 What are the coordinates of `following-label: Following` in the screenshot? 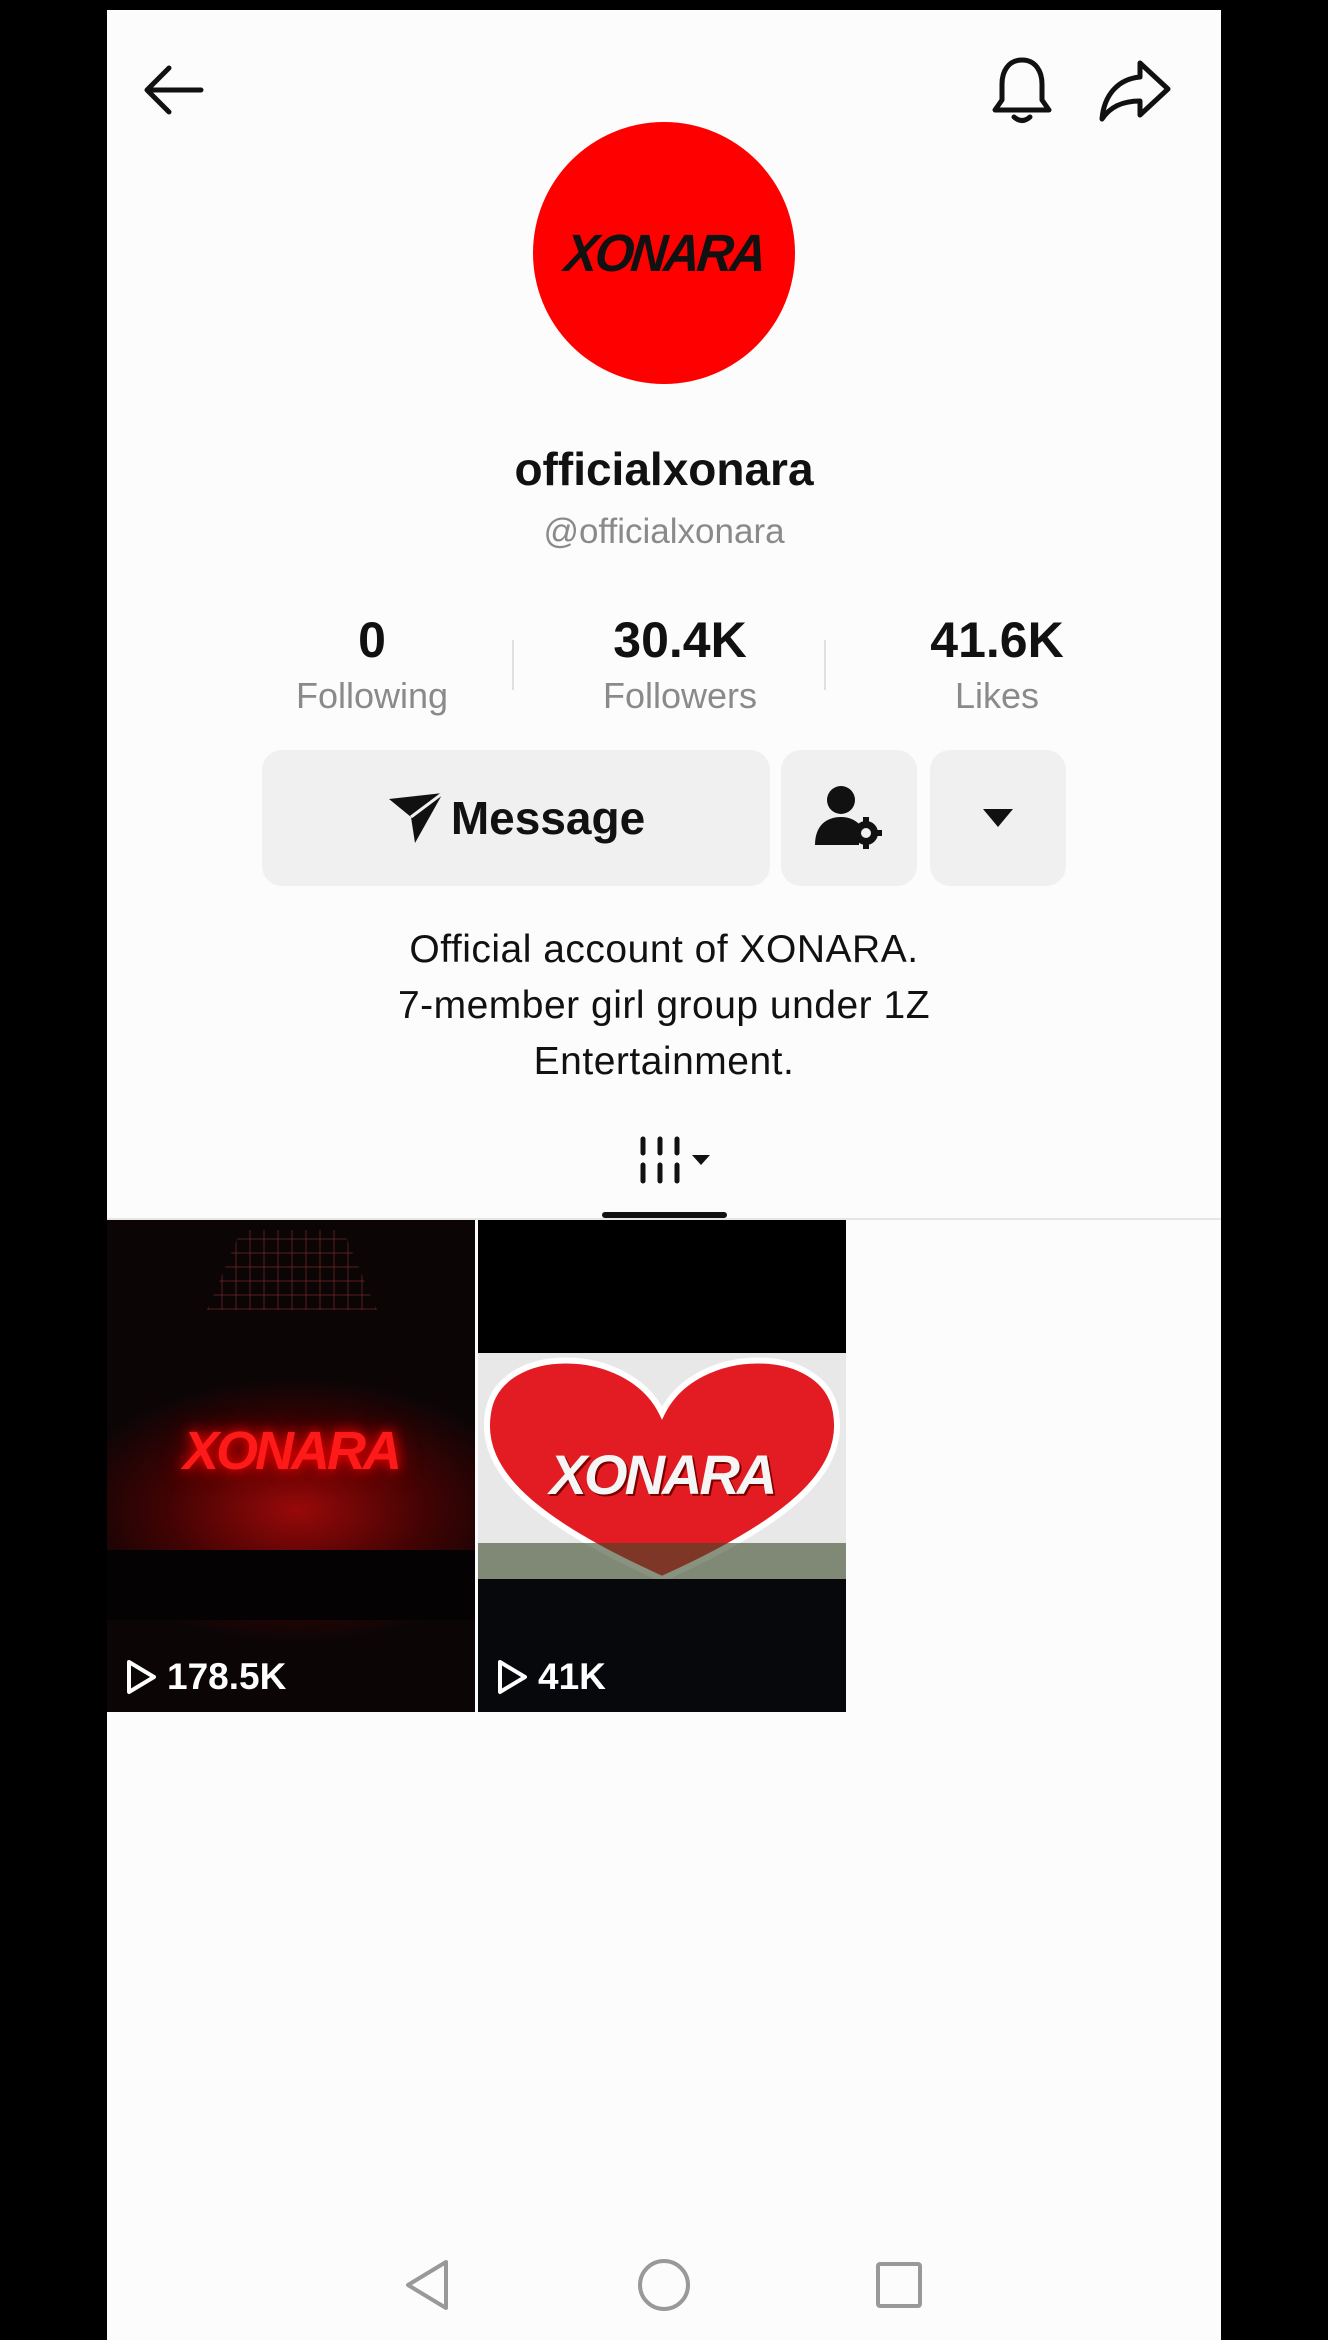 It's located at (372, 695).